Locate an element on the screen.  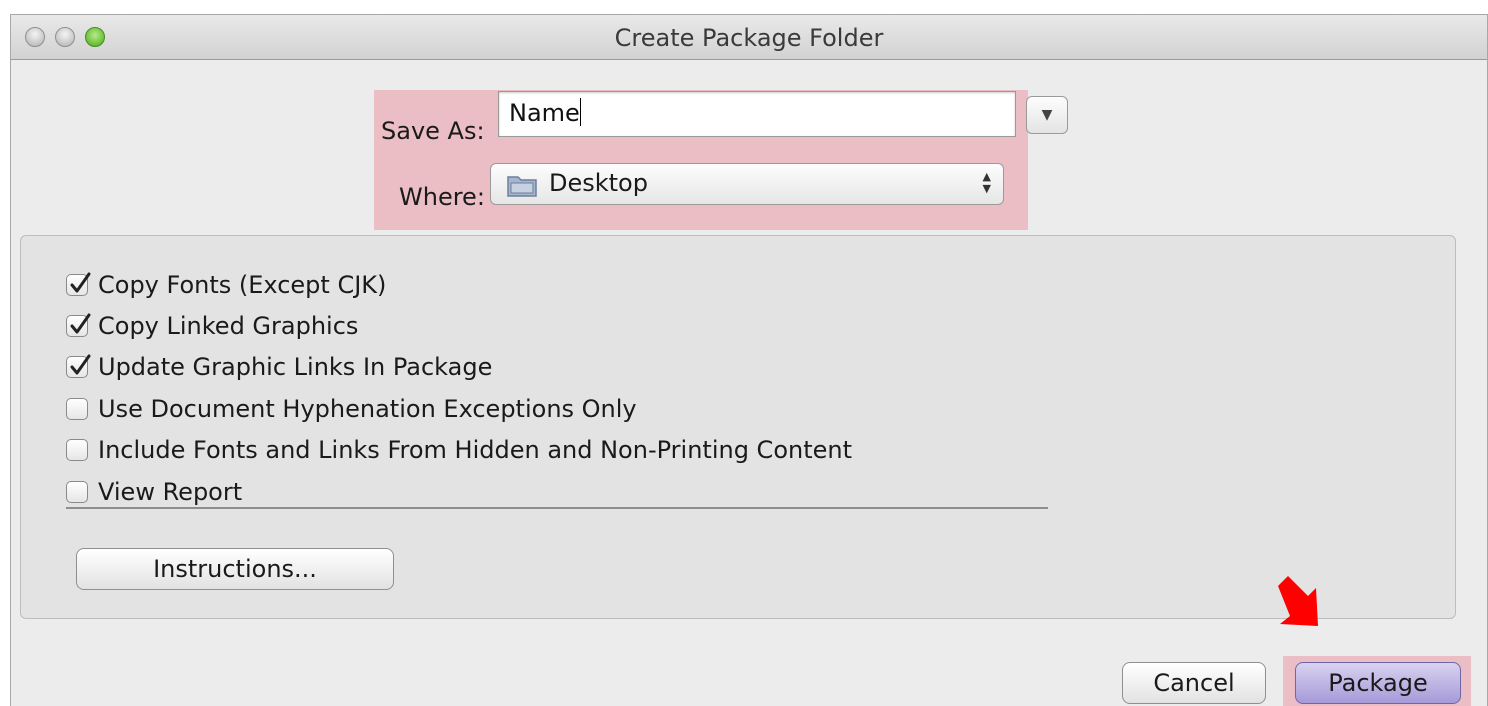
text-caret is located at coordinates (580, 112).